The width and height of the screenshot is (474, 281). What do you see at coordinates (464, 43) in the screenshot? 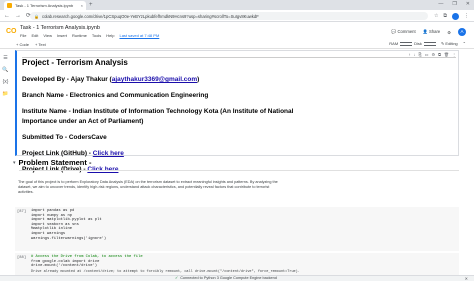
I see `collapse-icon: ⌃` at bounding box center [464, 43].